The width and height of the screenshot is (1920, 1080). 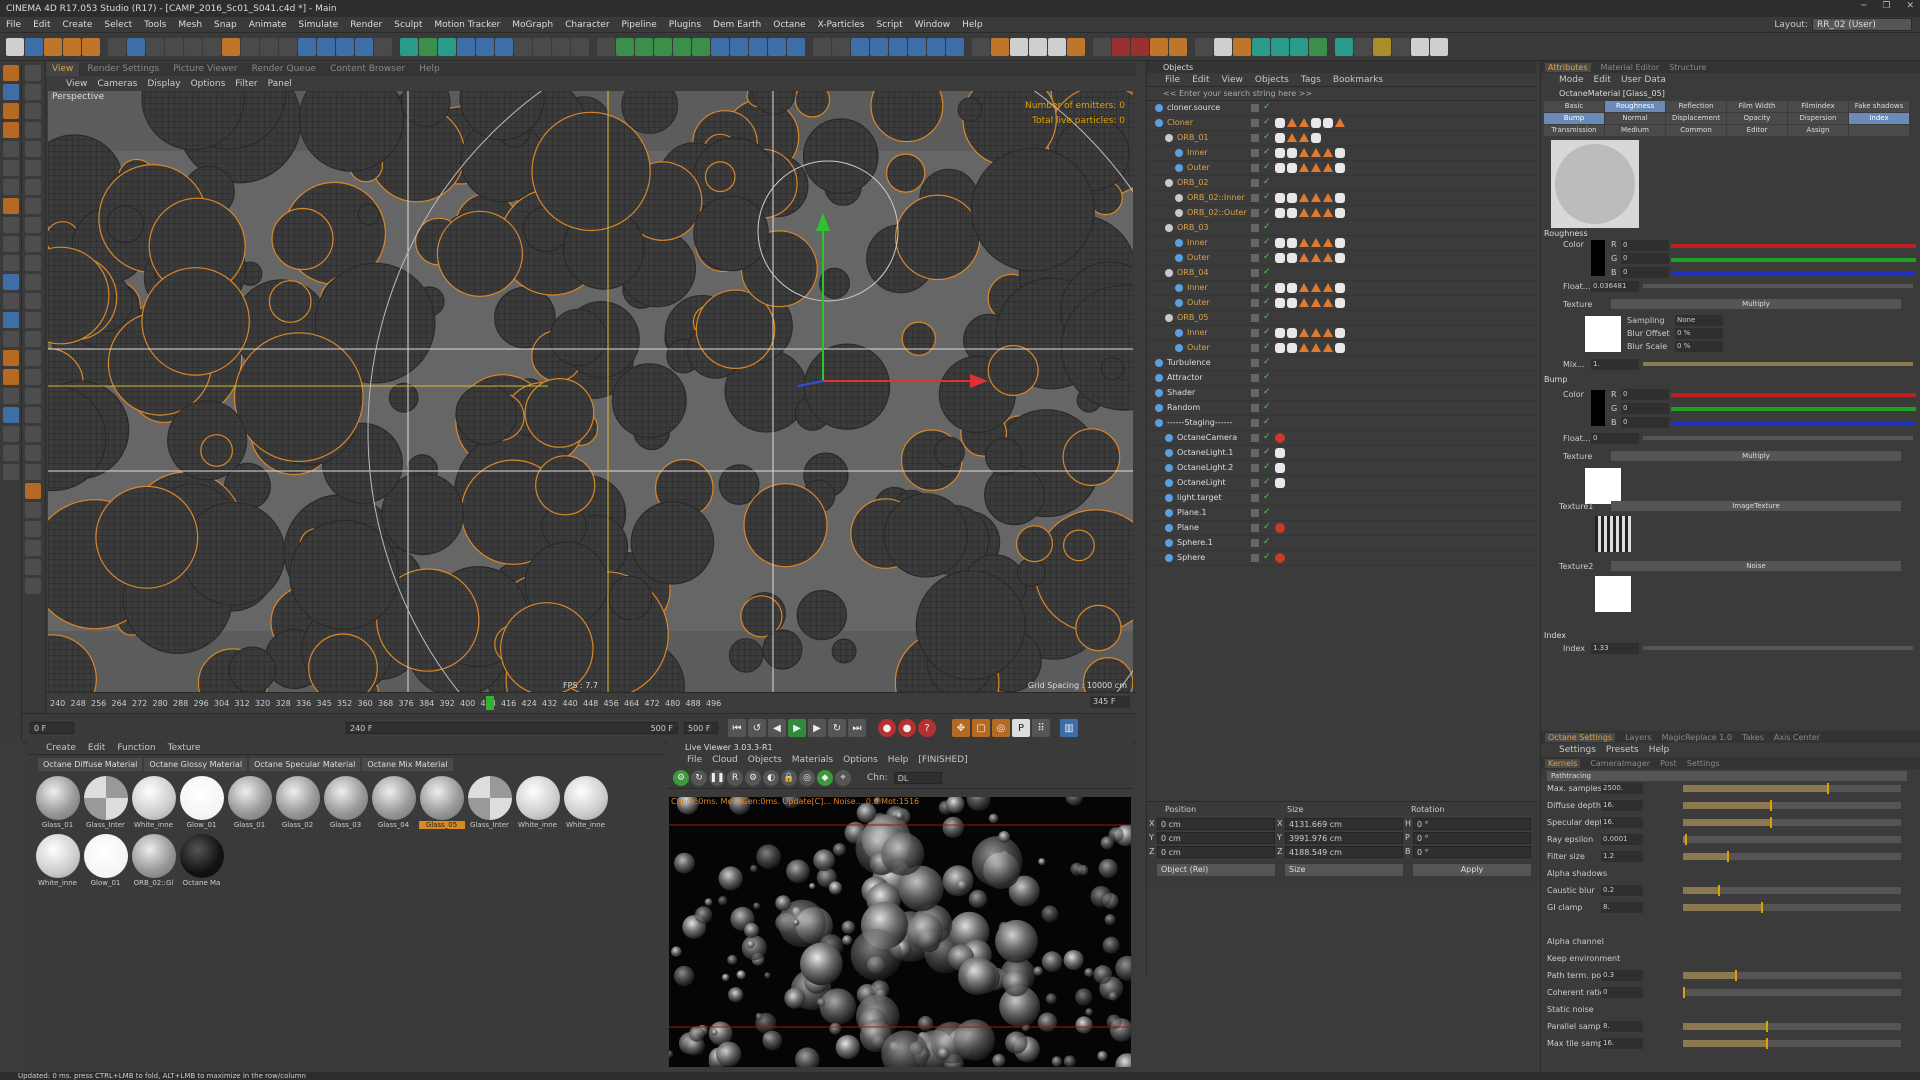 What do you see at coordinates (57, 862) in the screenshot?
I see `material-swatch: White_inne` at bounding box center [57, 862].